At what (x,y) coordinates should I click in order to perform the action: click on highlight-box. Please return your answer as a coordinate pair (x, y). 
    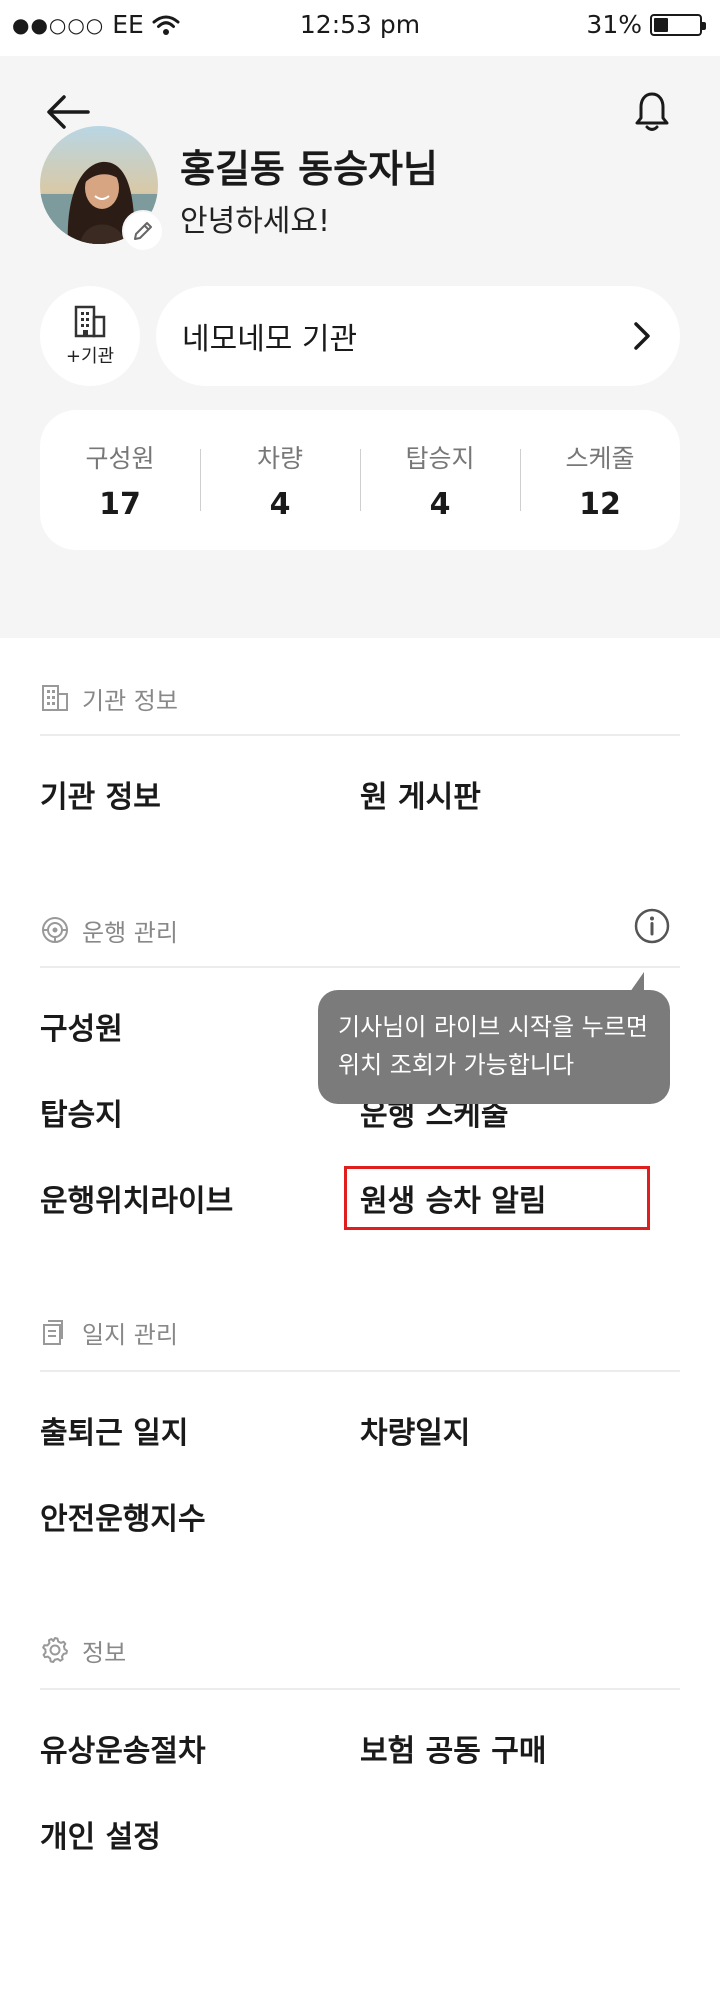
    Looking at the image, I should click on (497, 1198).